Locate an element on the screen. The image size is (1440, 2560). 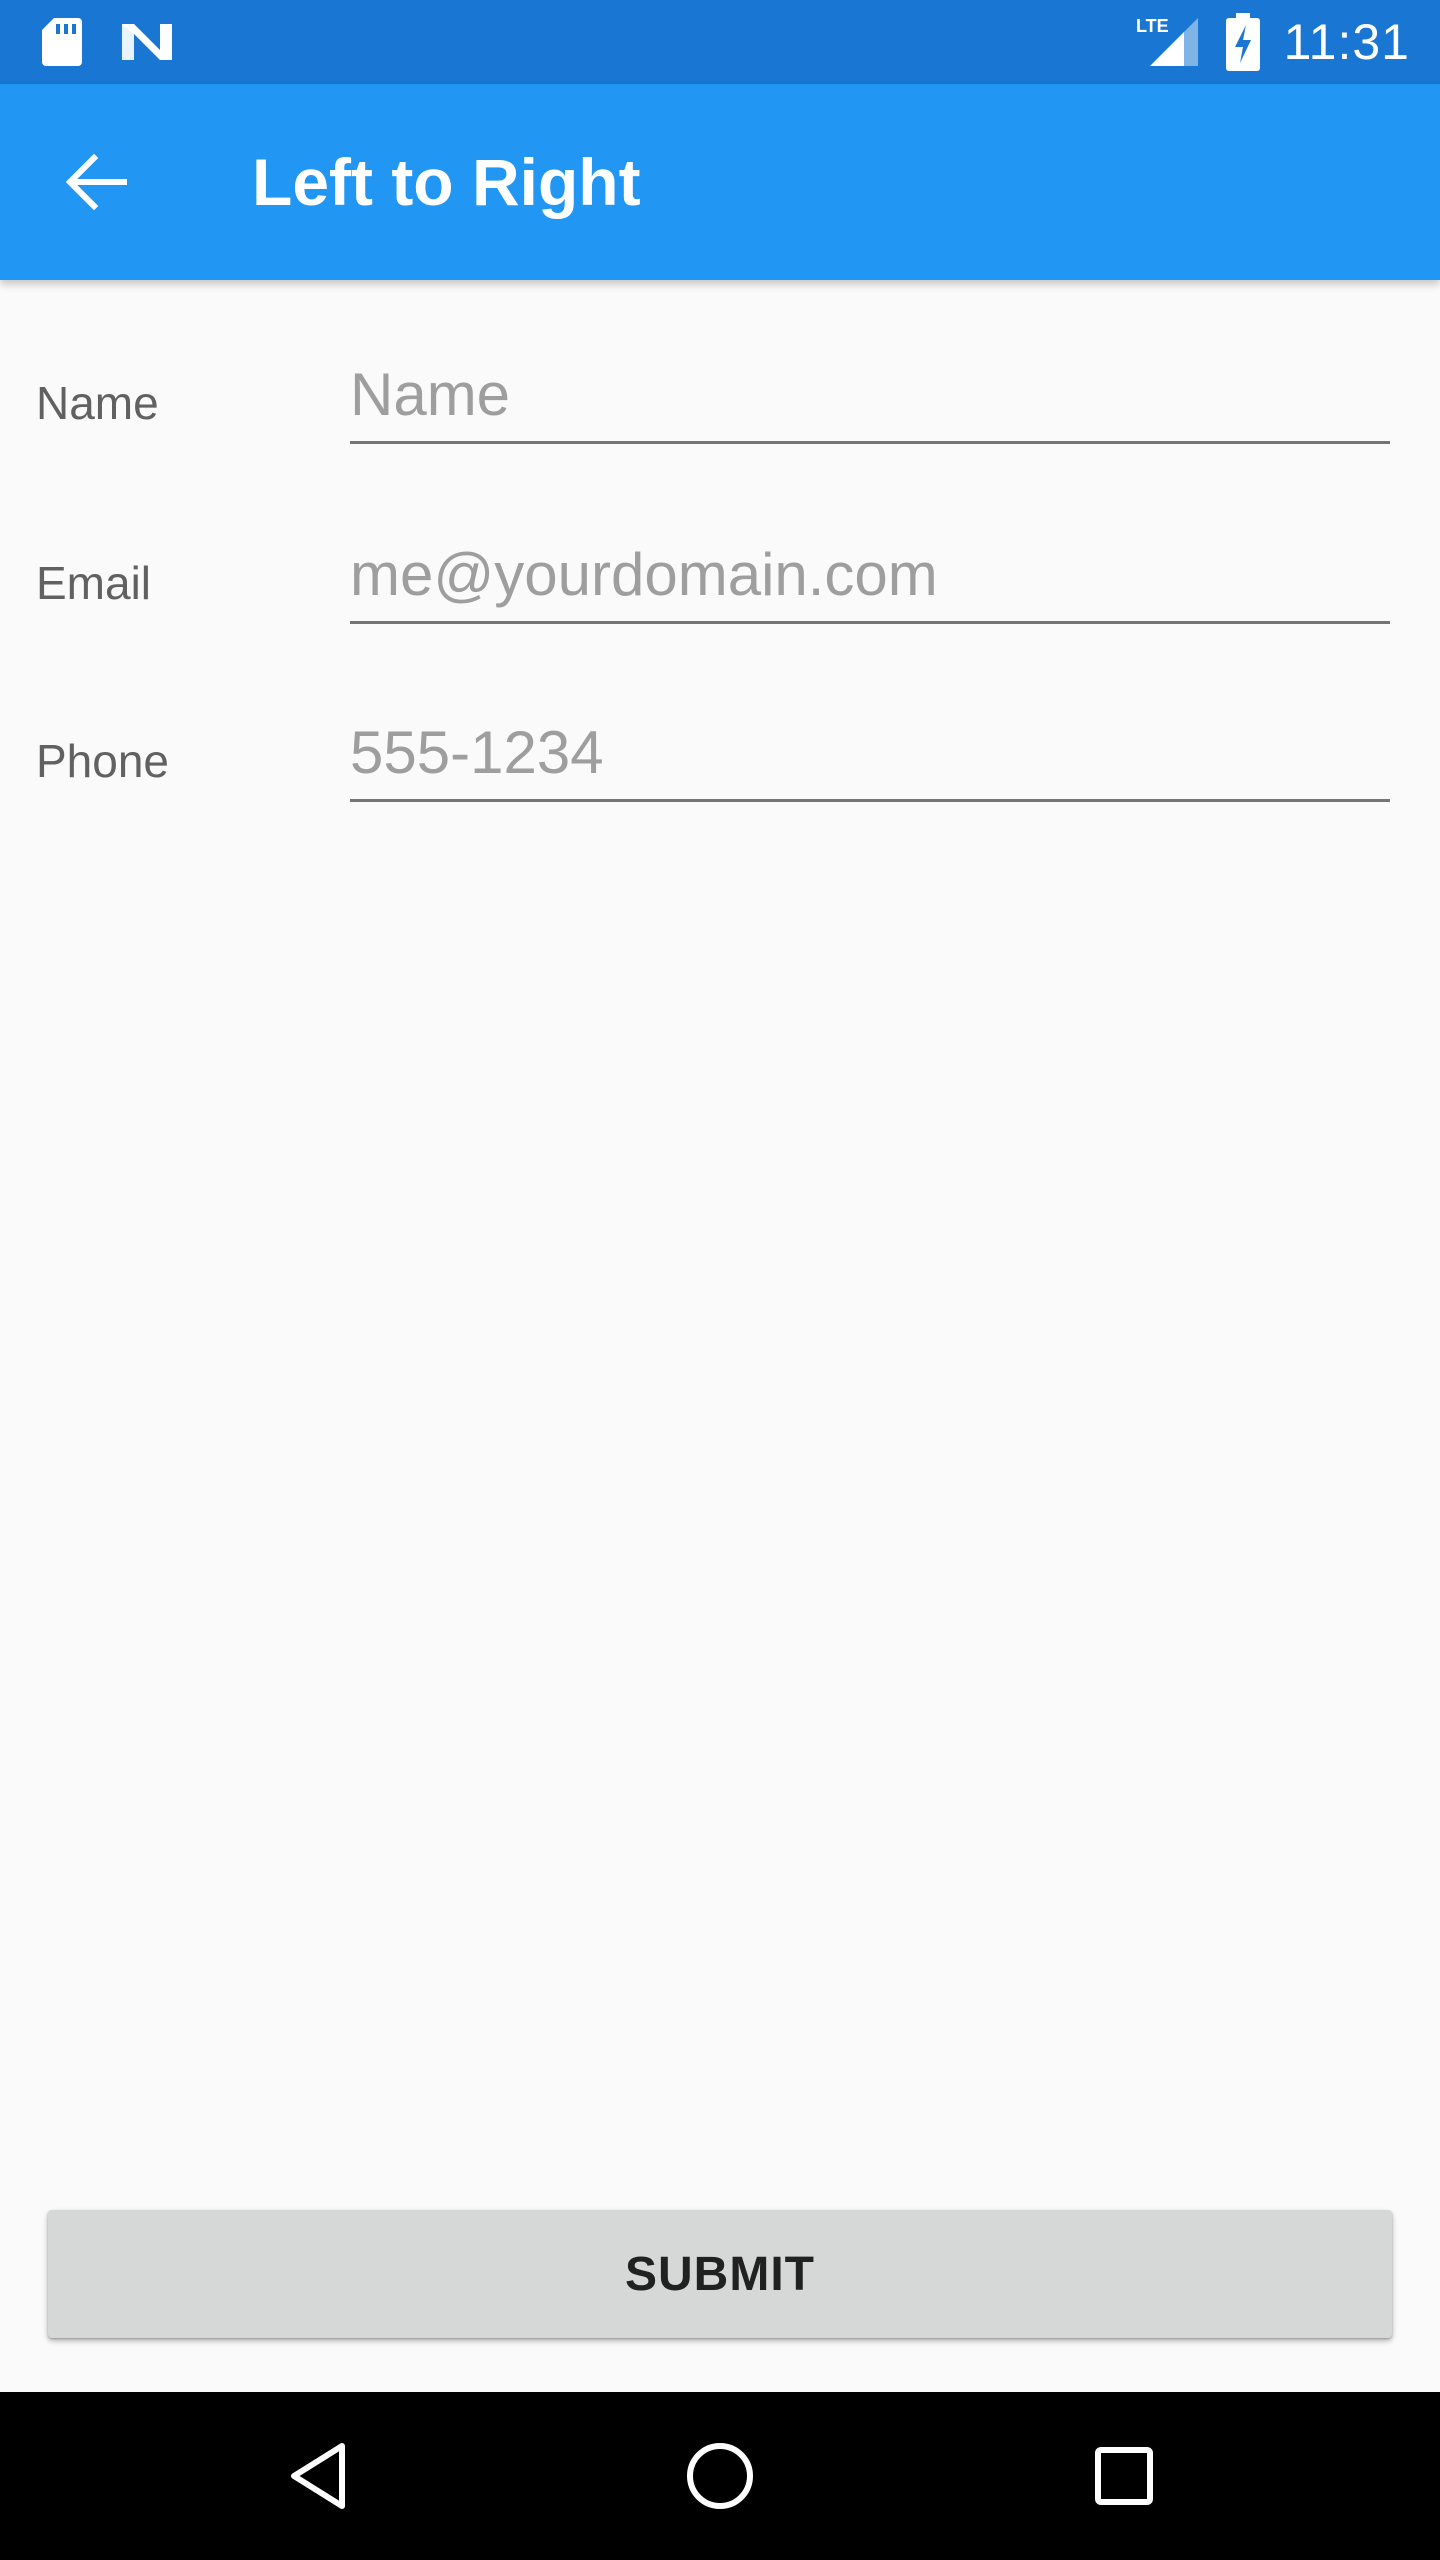
app-bar: Left to Right is located at coordinates (720, 182).